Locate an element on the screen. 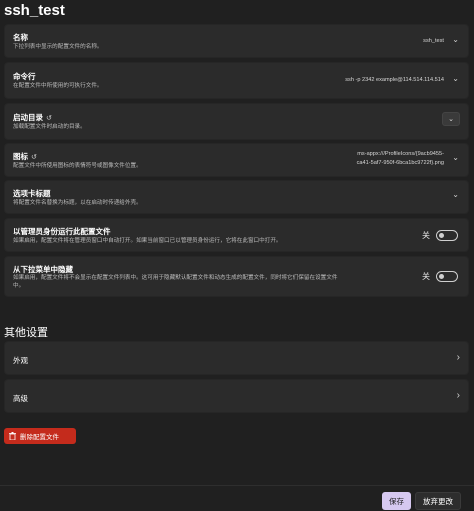  nav-appearance: 外观 › is located at coordinates (236, 358).